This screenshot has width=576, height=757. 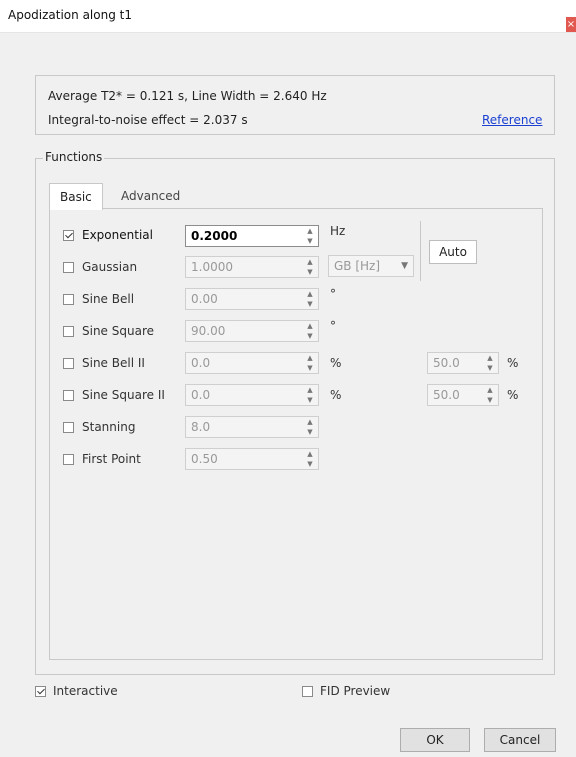 What do you see at coordinates (336, 363) in the screenshot?
I see `sine-bell-ii-unit: %` at bounding box center [336, 363].